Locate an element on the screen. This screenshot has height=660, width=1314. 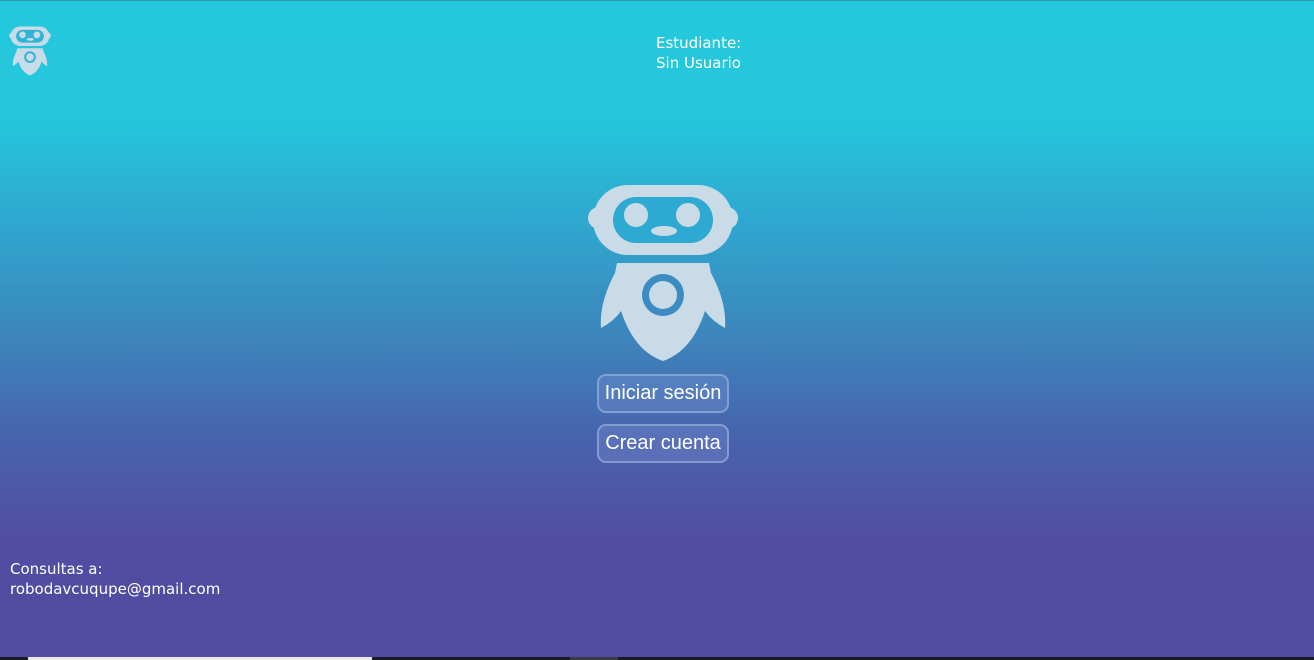
contact-email: robodavcuqupe@gmail.com is located at coordinates (115, 589).